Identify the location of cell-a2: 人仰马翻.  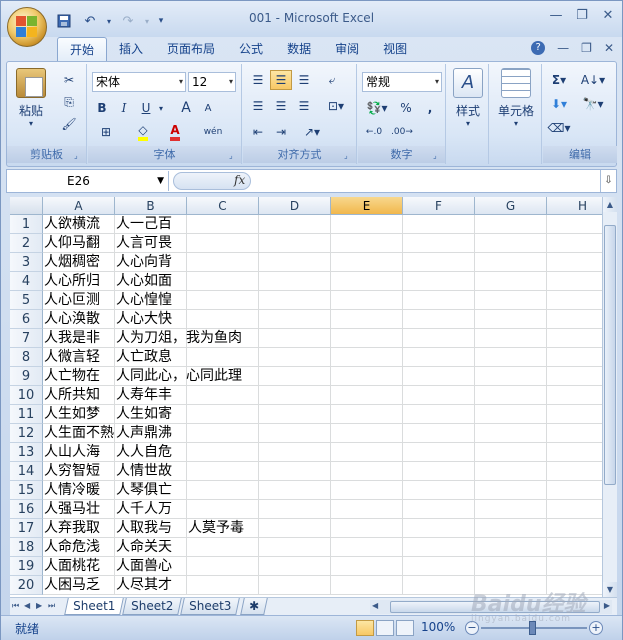
(79, 243).